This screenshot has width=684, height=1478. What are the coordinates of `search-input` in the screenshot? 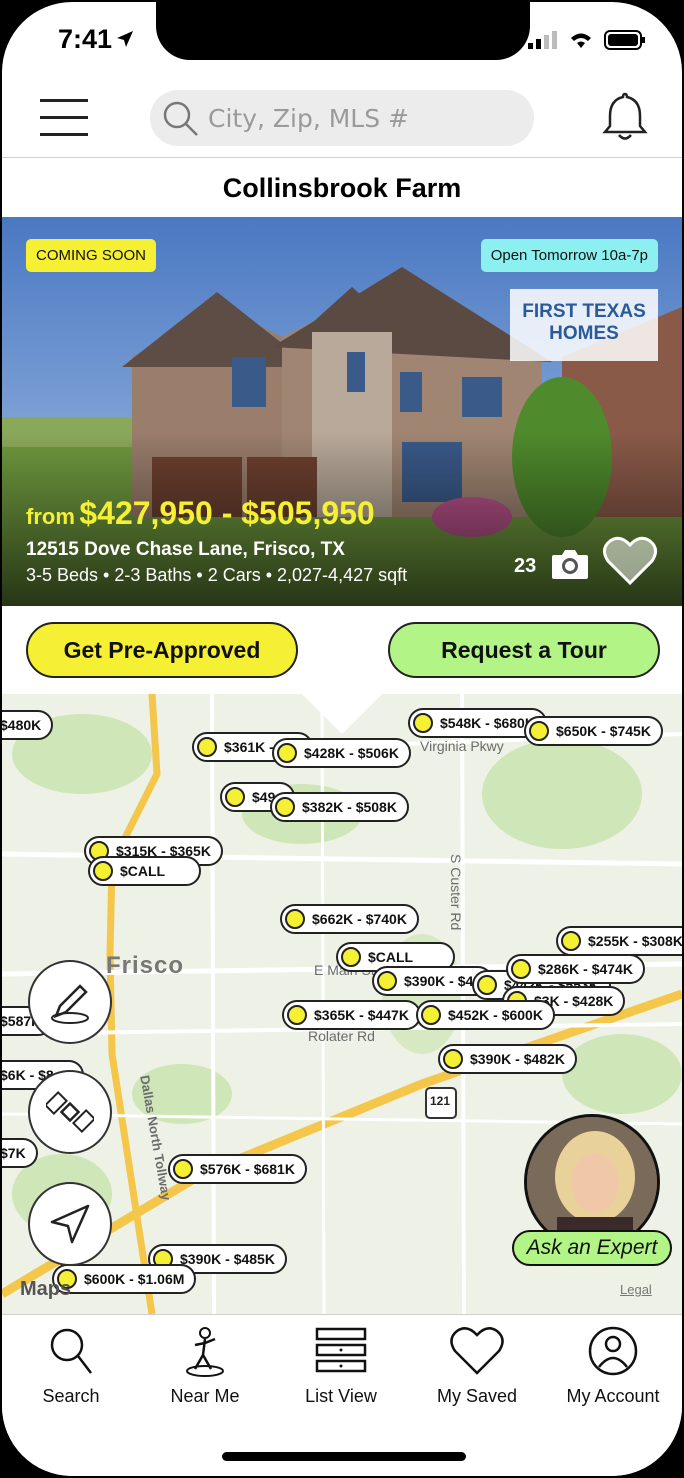 It's located at (358, 118).